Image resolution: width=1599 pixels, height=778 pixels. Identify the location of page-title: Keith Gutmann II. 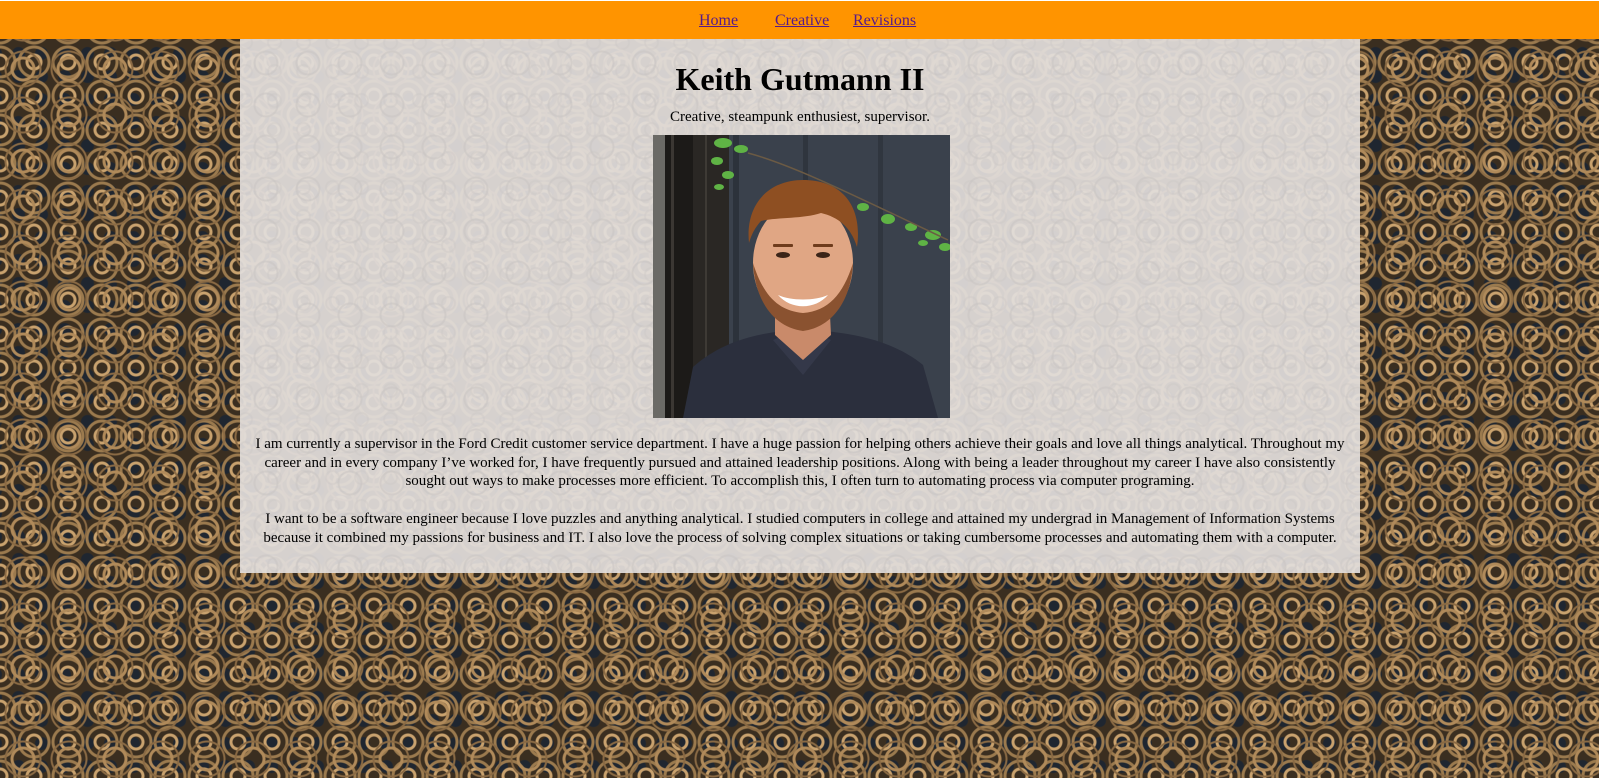
(800, 79).